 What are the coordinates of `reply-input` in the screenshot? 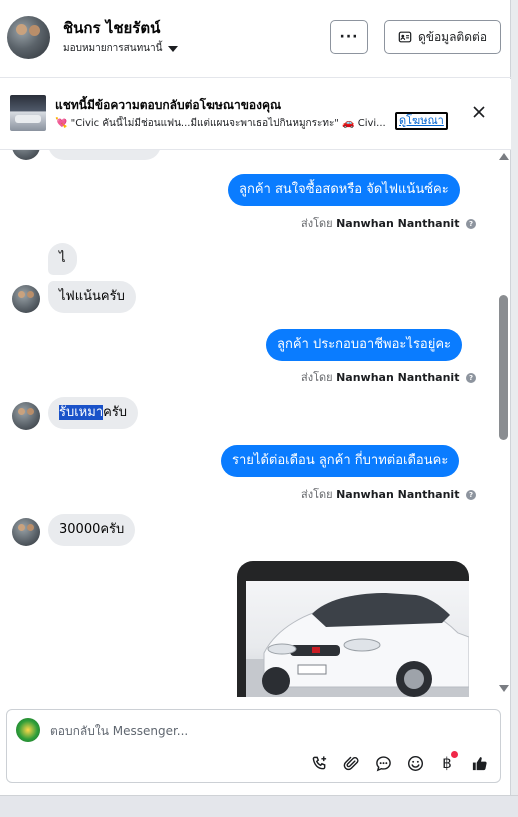 It's located at (250, 731).